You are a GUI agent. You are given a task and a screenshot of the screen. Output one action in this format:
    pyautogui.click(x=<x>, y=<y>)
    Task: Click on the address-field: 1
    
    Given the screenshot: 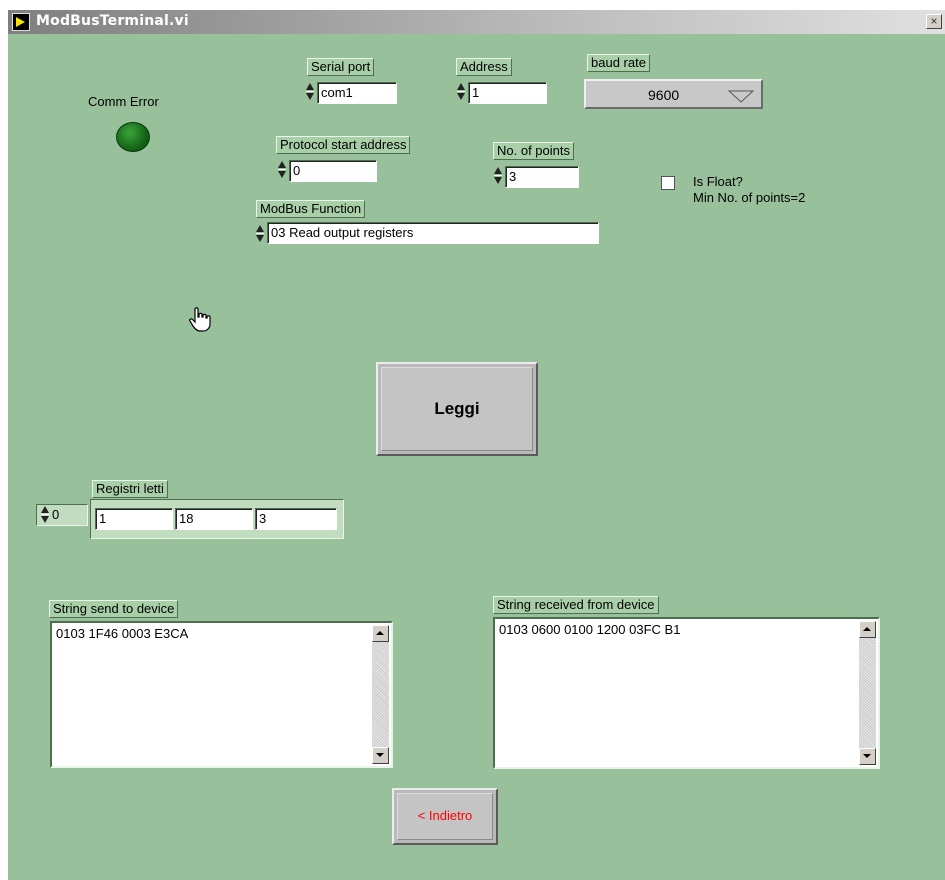 What is the action you would take?
    pyautogui.click(x=507, y=93)
    